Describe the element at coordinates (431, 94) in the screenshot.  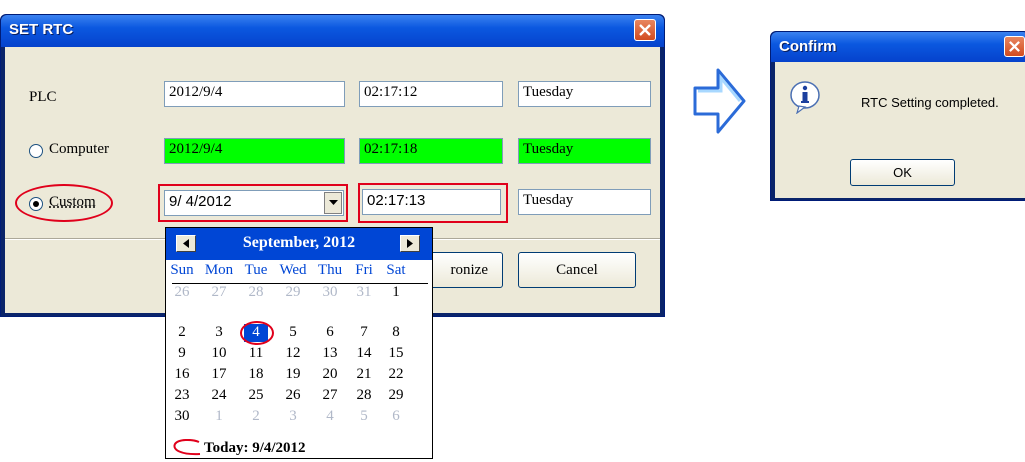
I see `plc-time-field: 02:17:12` at that location.